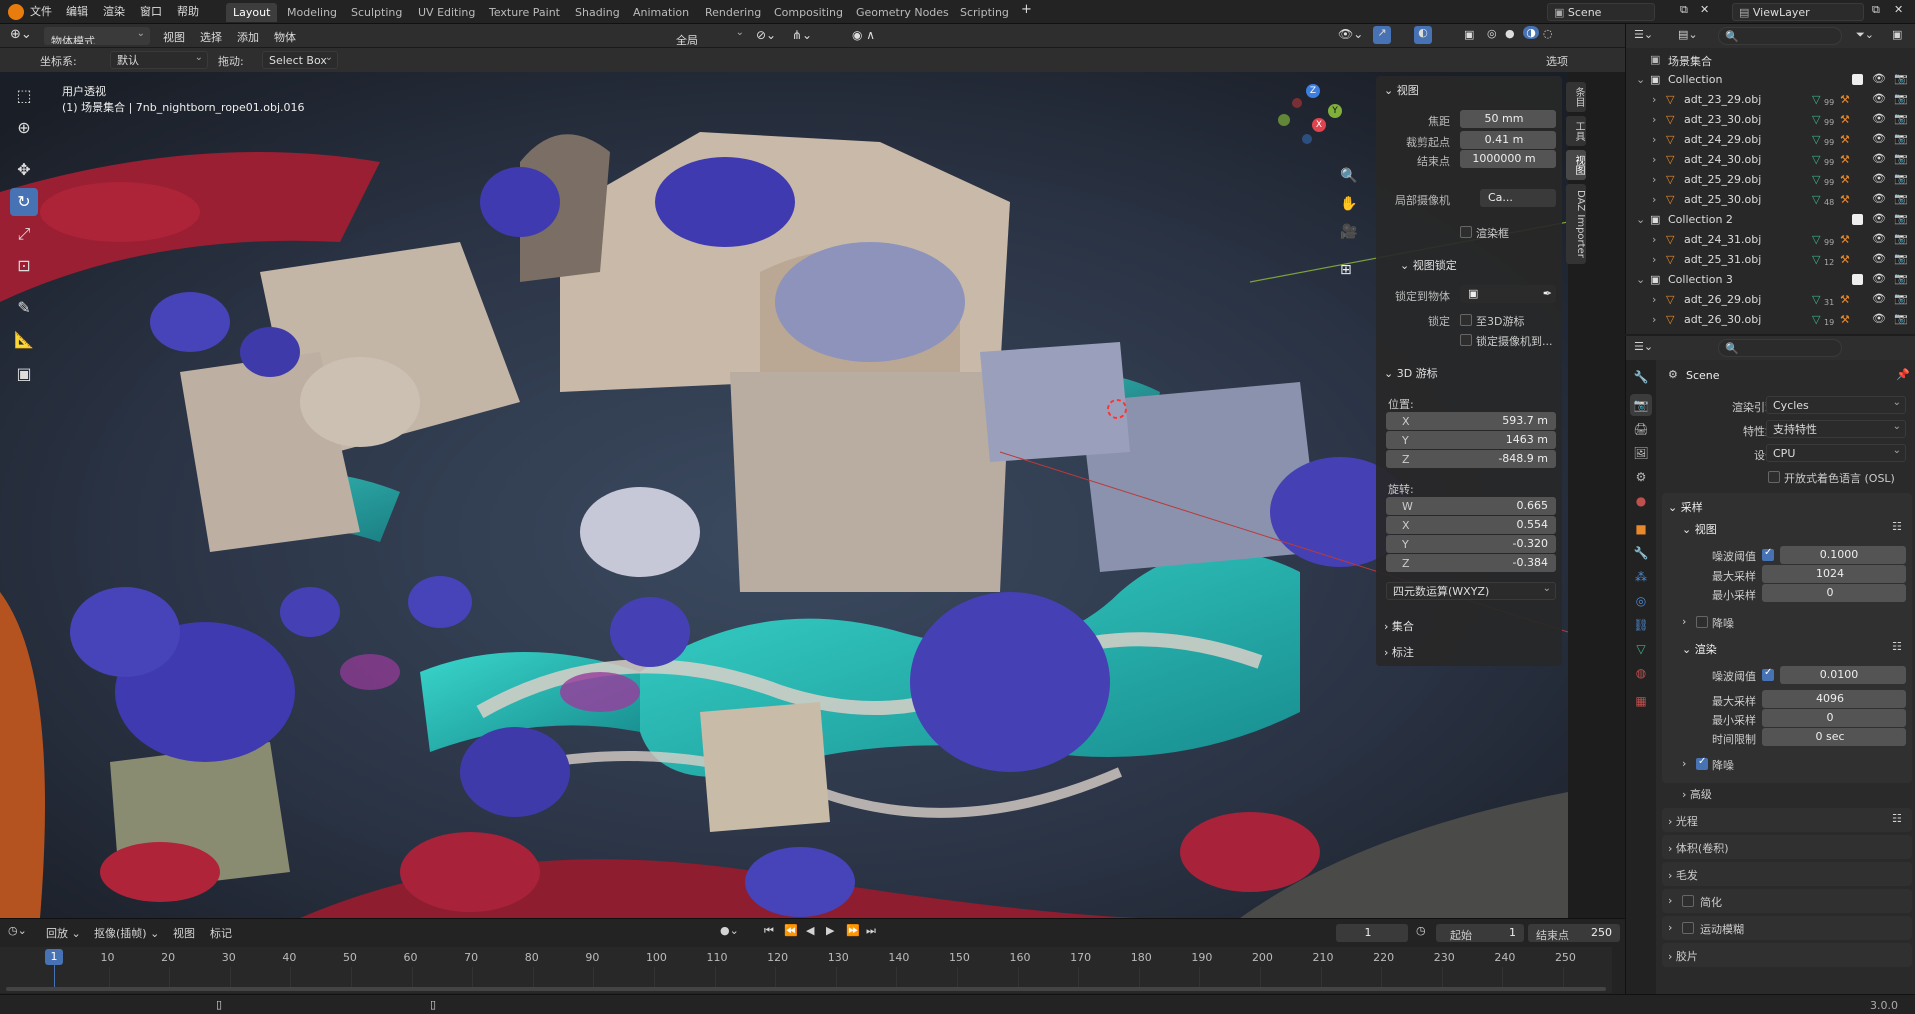  I want to click on outliner-object-row: › ▽ adt_25_29.obj ▽ 99 ⚒ 👁 📷, so click(1770, 180).